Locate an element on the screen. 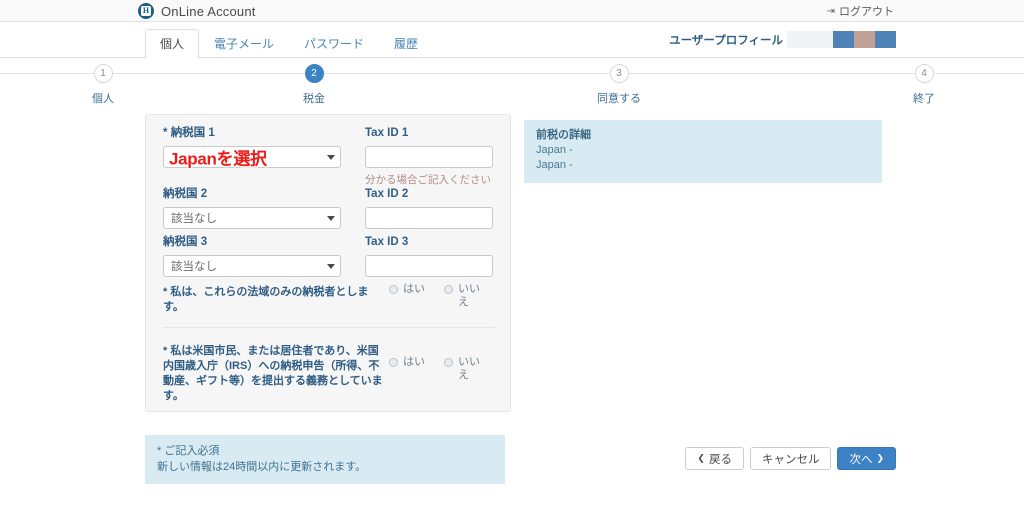 The width and height of the screenshot is (1024, 514). tab-bar: 個人 電子メール パスワード 履歴 ユーザープロフィール is located at coordinates (512, 40).